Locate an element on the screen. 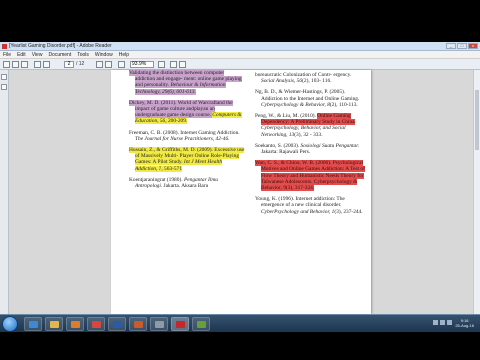 The height and width of the screenshot is (360, 480). reference-text: Soekanto, S. (2003). is located at coordinates (278, 145).